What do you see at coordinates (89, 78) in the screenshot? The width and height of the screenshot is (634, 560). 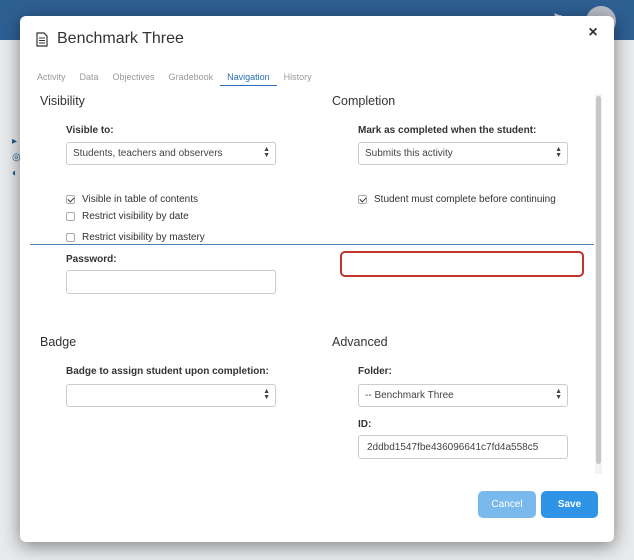 I see `tab-data: Data` at bounding box center [89, 78].